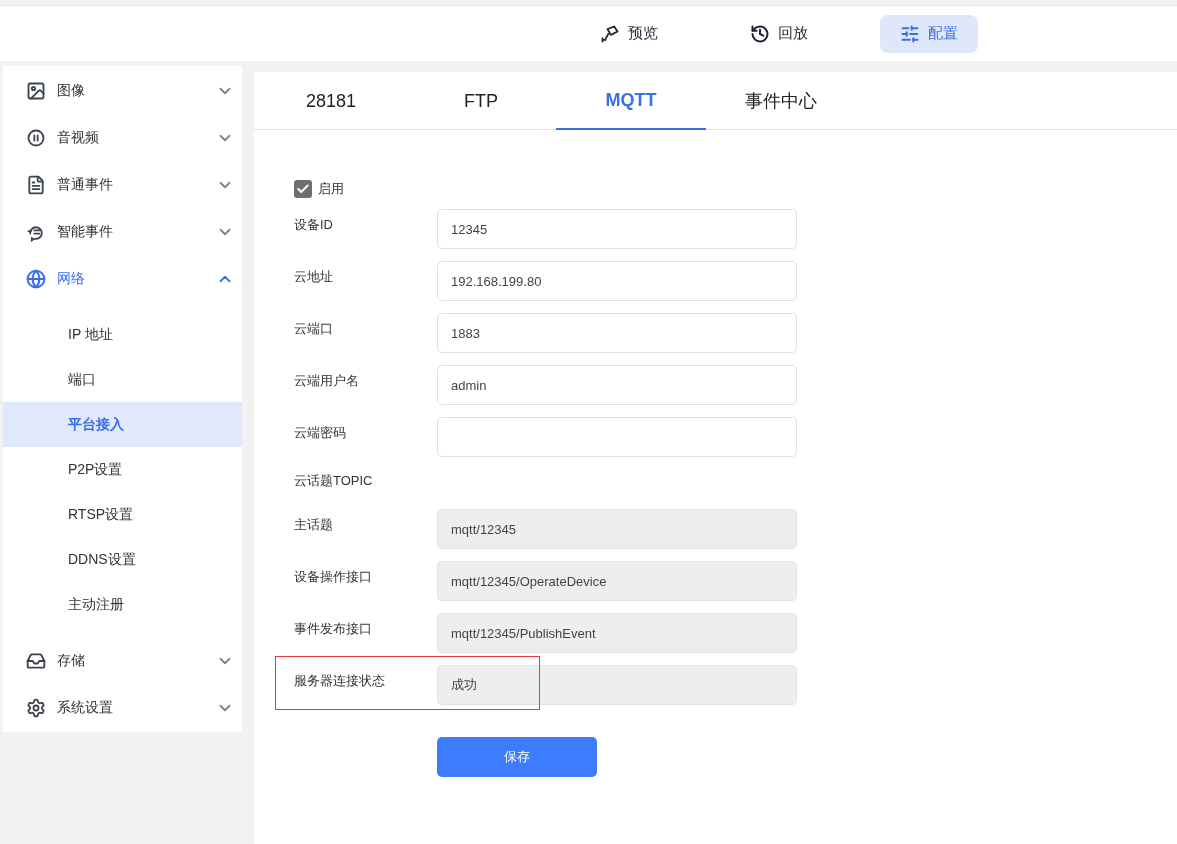 Image resolution: width=1177 pixels, height=844 pixels. What do you see at coordinates (122, 559) in the screenshot?
I see `sidebar-subitem: DDNS设置` at bounding box center [122, 559].